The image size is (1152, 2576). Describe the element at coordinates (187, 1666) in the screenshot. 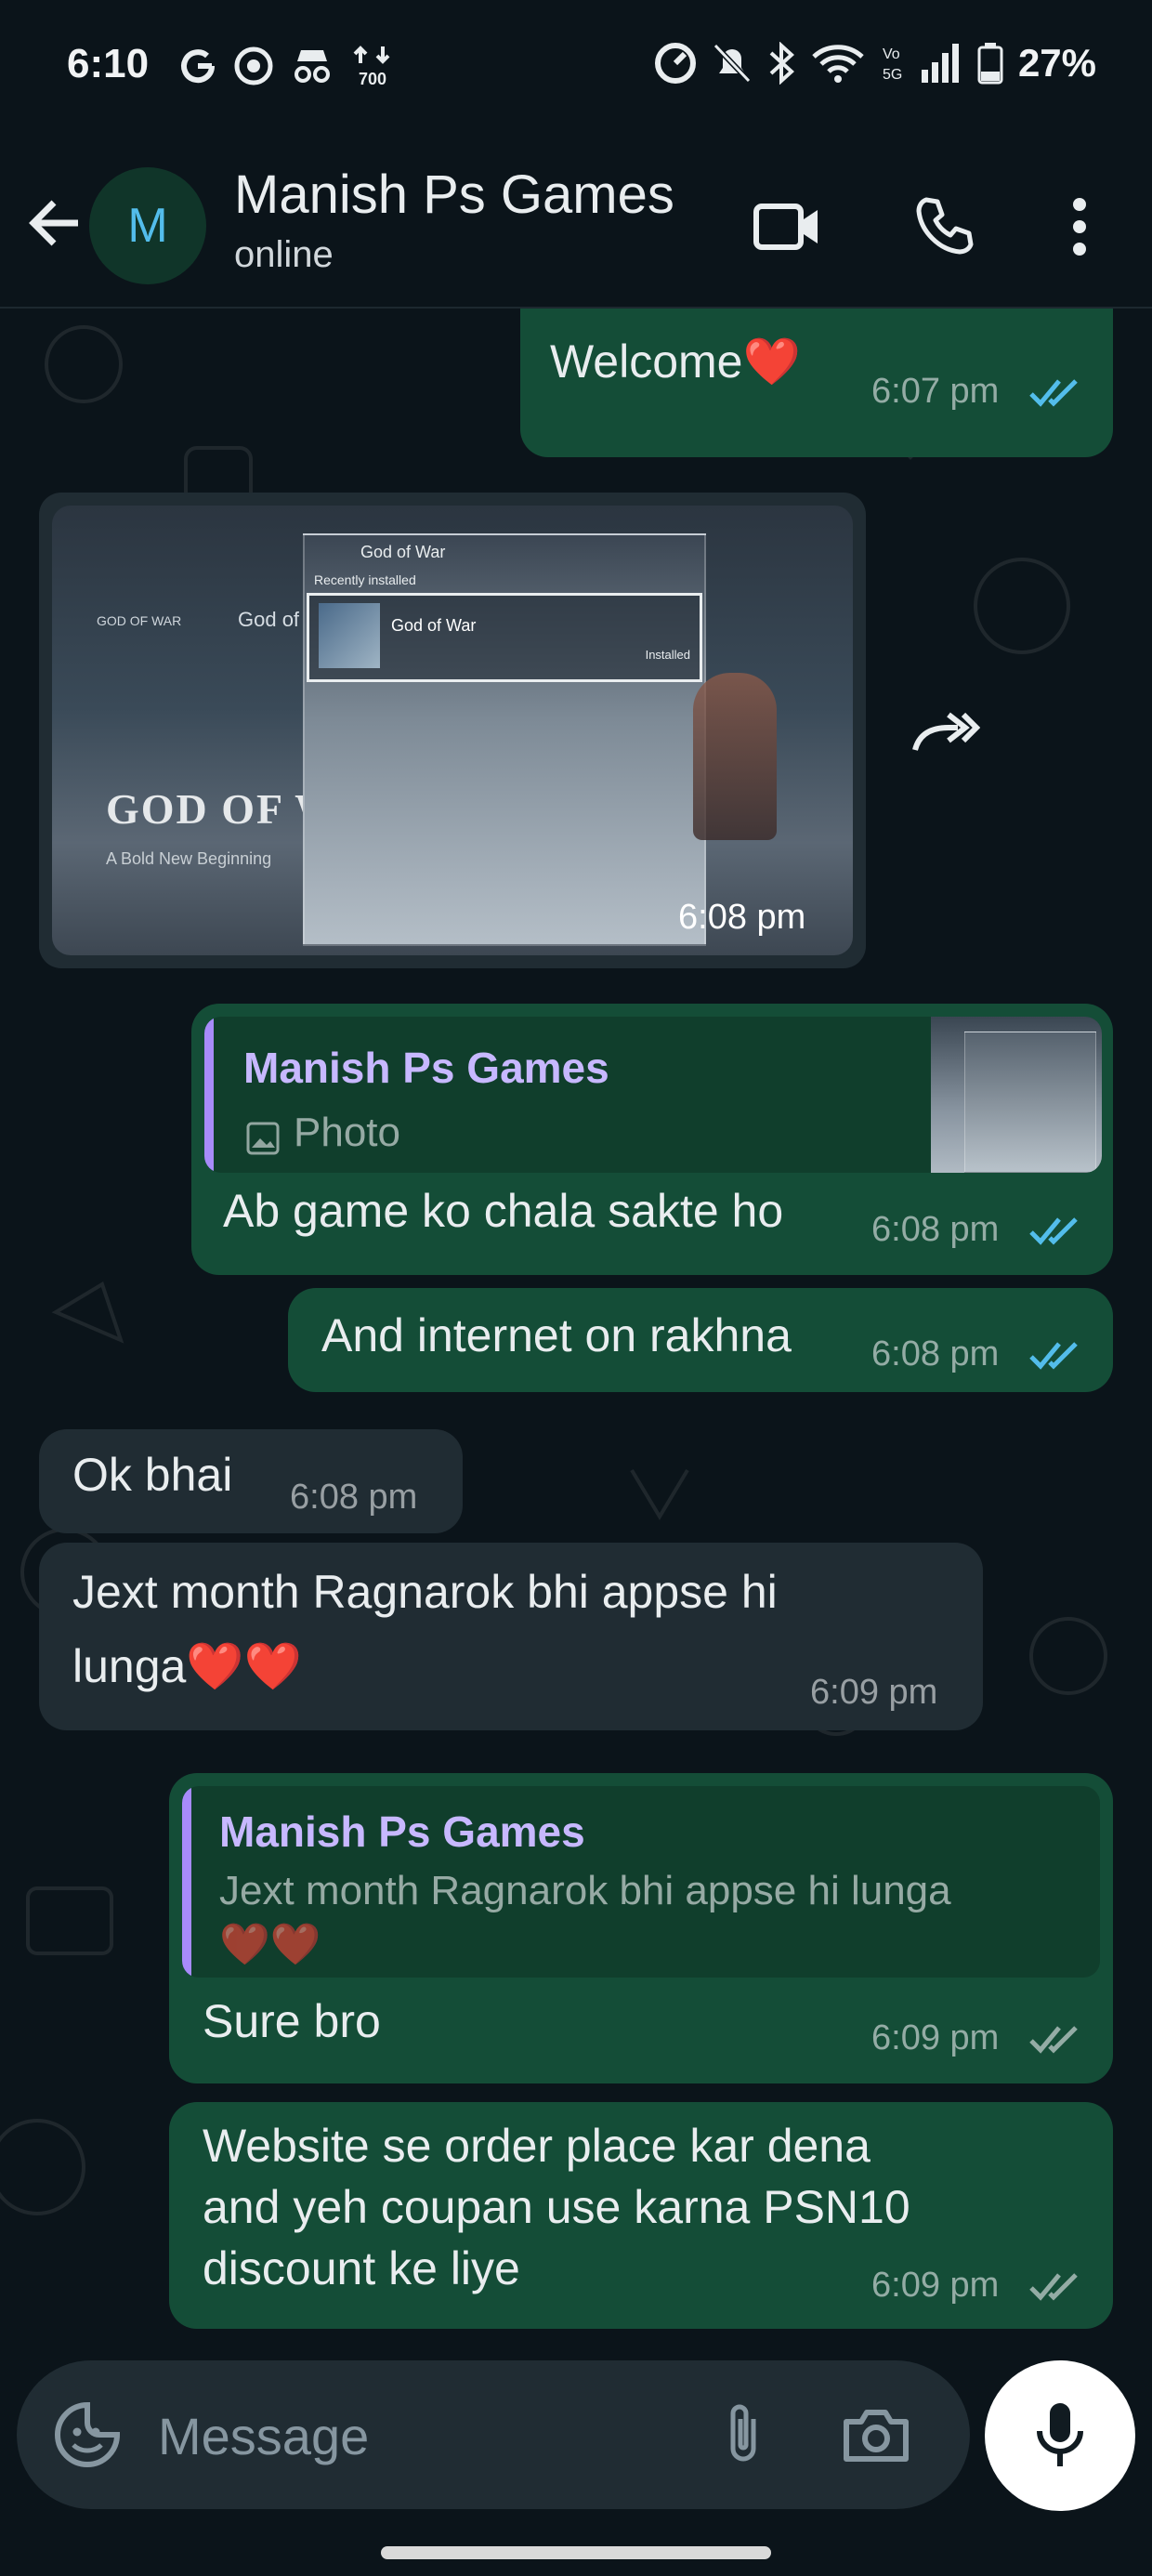

I see `message-text-line-2: lunga❤️❤️` at that location.